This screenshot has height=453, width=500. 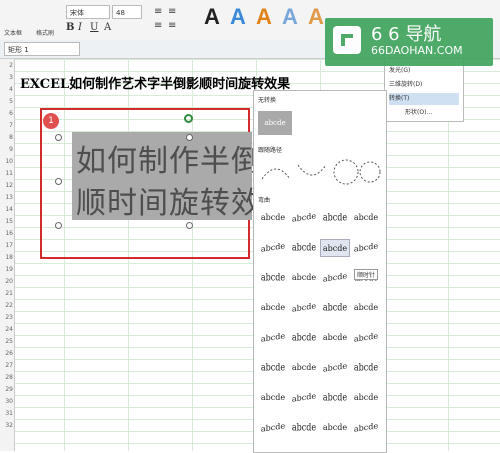 I want to click on resize-handle-b, so click(x=189, y=225).